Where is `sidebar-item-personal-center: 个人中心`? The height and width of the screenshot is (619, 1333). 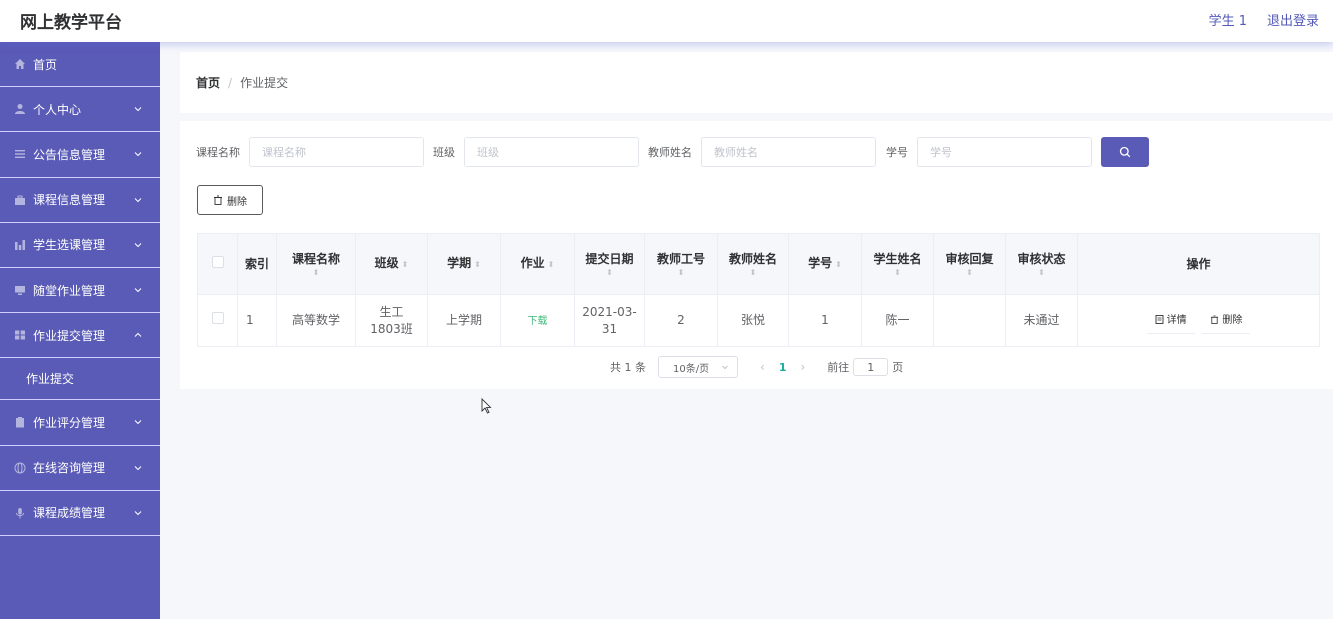 sidebar-item-personal-center: 个人中心 is located at coordinates (80, 110).